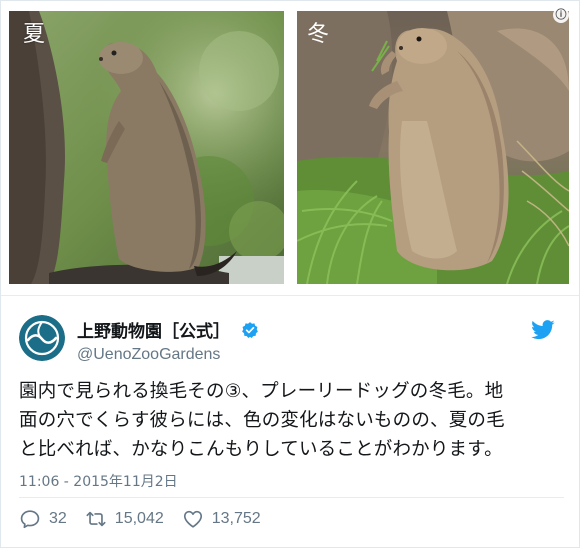  Describe the element at coordinates (96, 519) in the screenshot. I see `retweet-icon` at that location.